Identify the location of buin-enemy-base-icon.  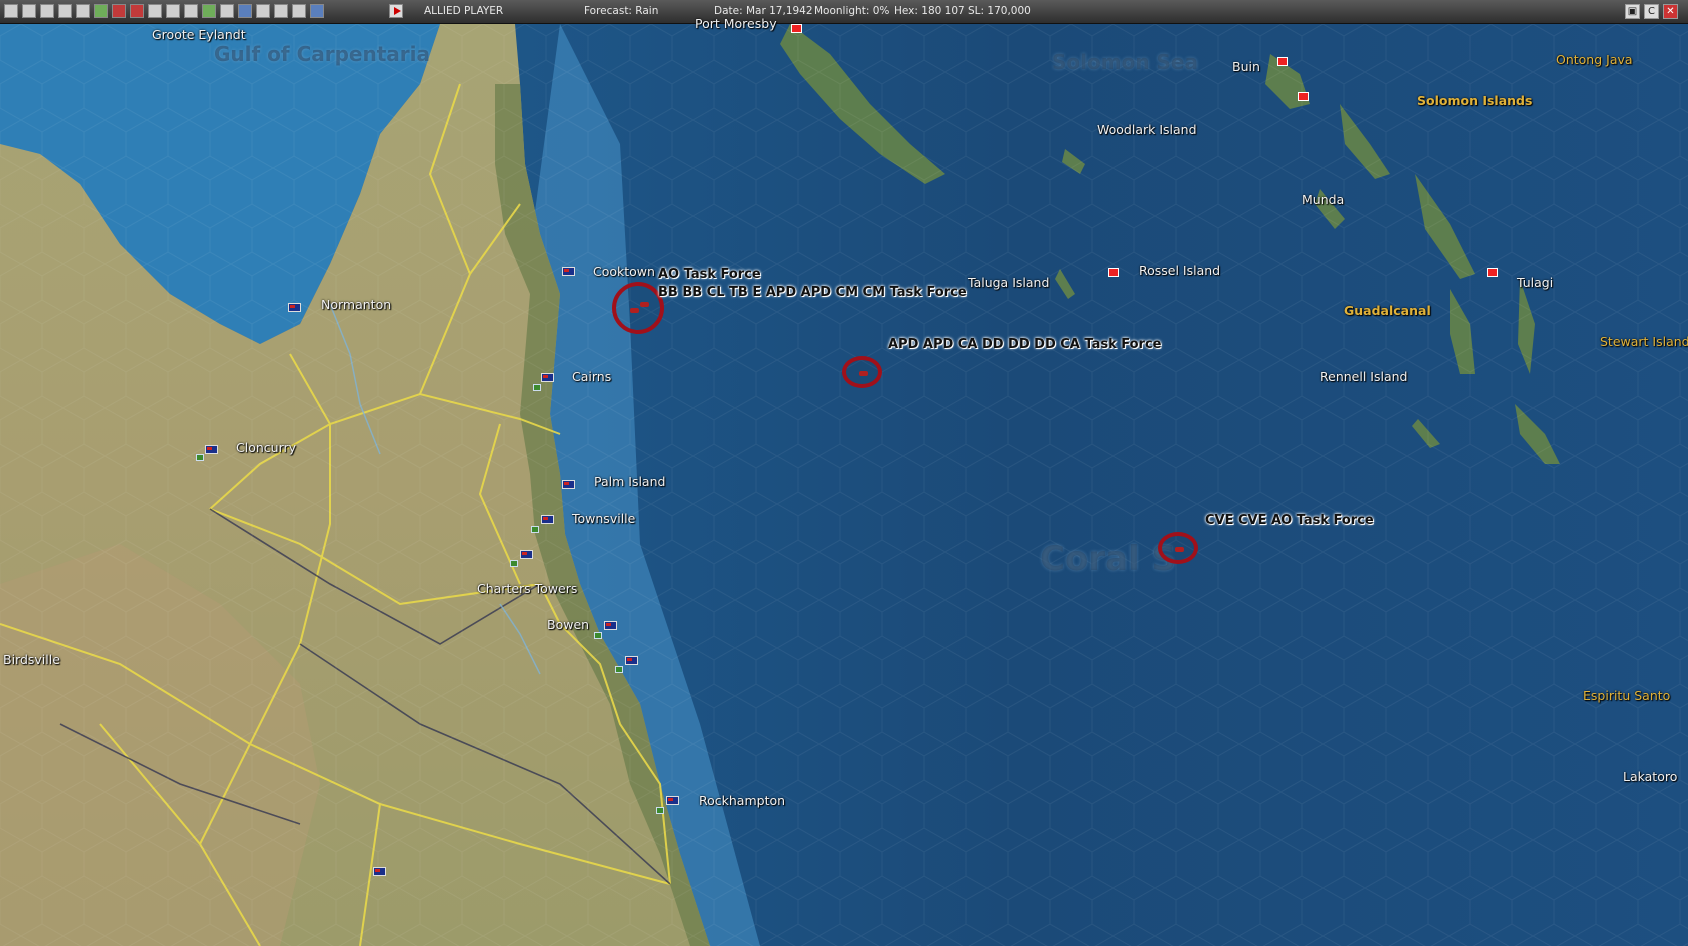
(1282, 61).